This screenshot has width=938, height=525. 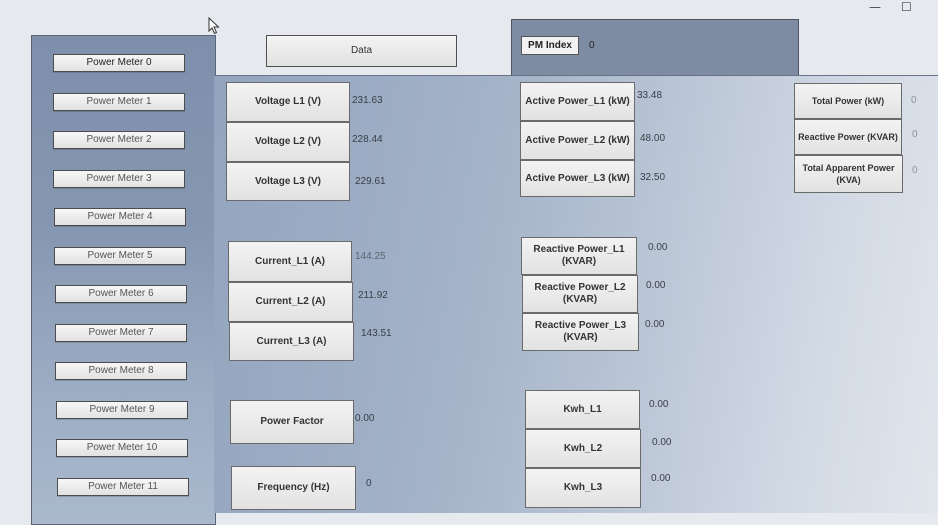 What do you see at coordinates (577, 101) in the screenshot?
I see `active-power-l1-label: Active Power_L1 (kW)` at bounding box center [577, 101].